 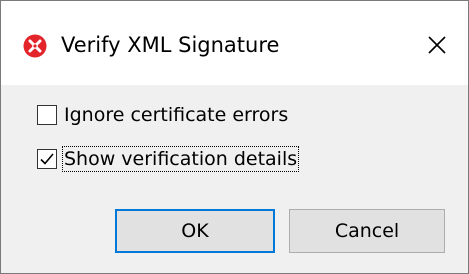 I want to click on close-button, so click(x=437, y=45).